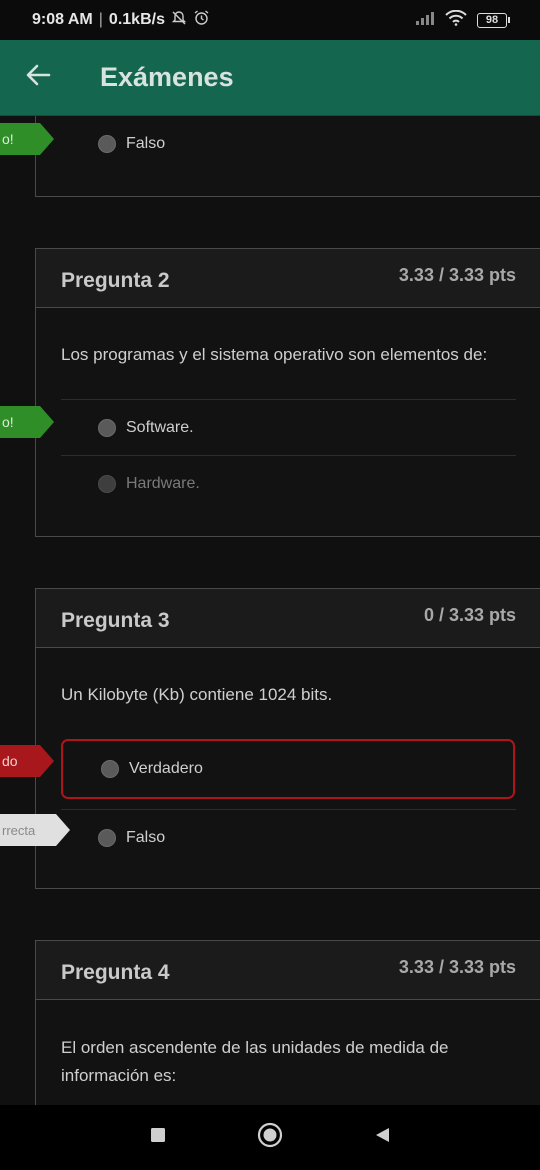 The height and width of the screenshot is (1170, 540). I want to click on answer-option: Software., so click(288, 427).